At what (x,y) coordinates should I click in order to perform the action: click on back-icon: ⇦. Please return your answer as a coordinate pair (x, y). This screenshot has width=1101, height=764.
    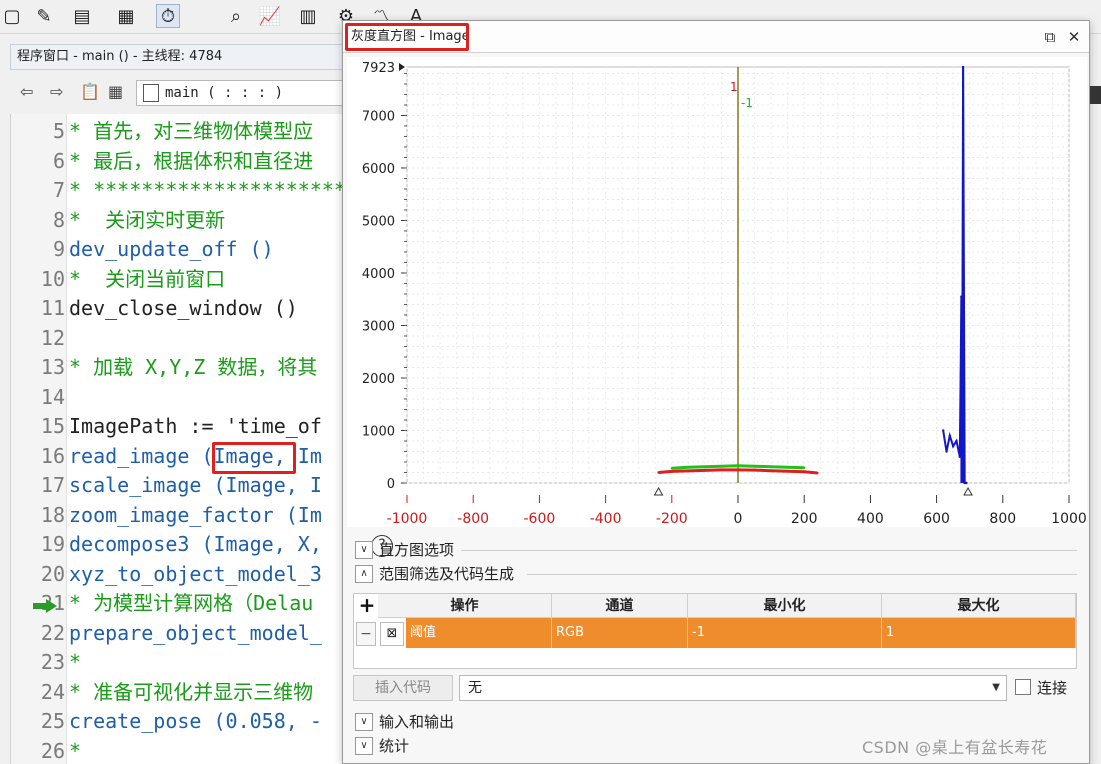
    Looking at the image, I should click on (26, 91).